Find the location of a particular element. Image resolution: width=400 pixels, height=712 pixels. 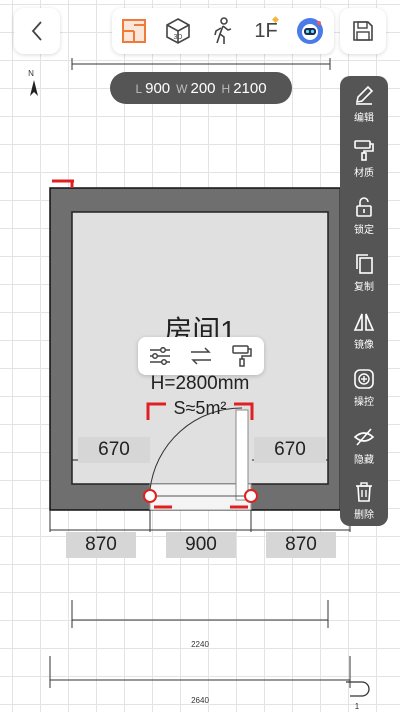

left-inner-measure: 670 is located at coordinates (114, 450).